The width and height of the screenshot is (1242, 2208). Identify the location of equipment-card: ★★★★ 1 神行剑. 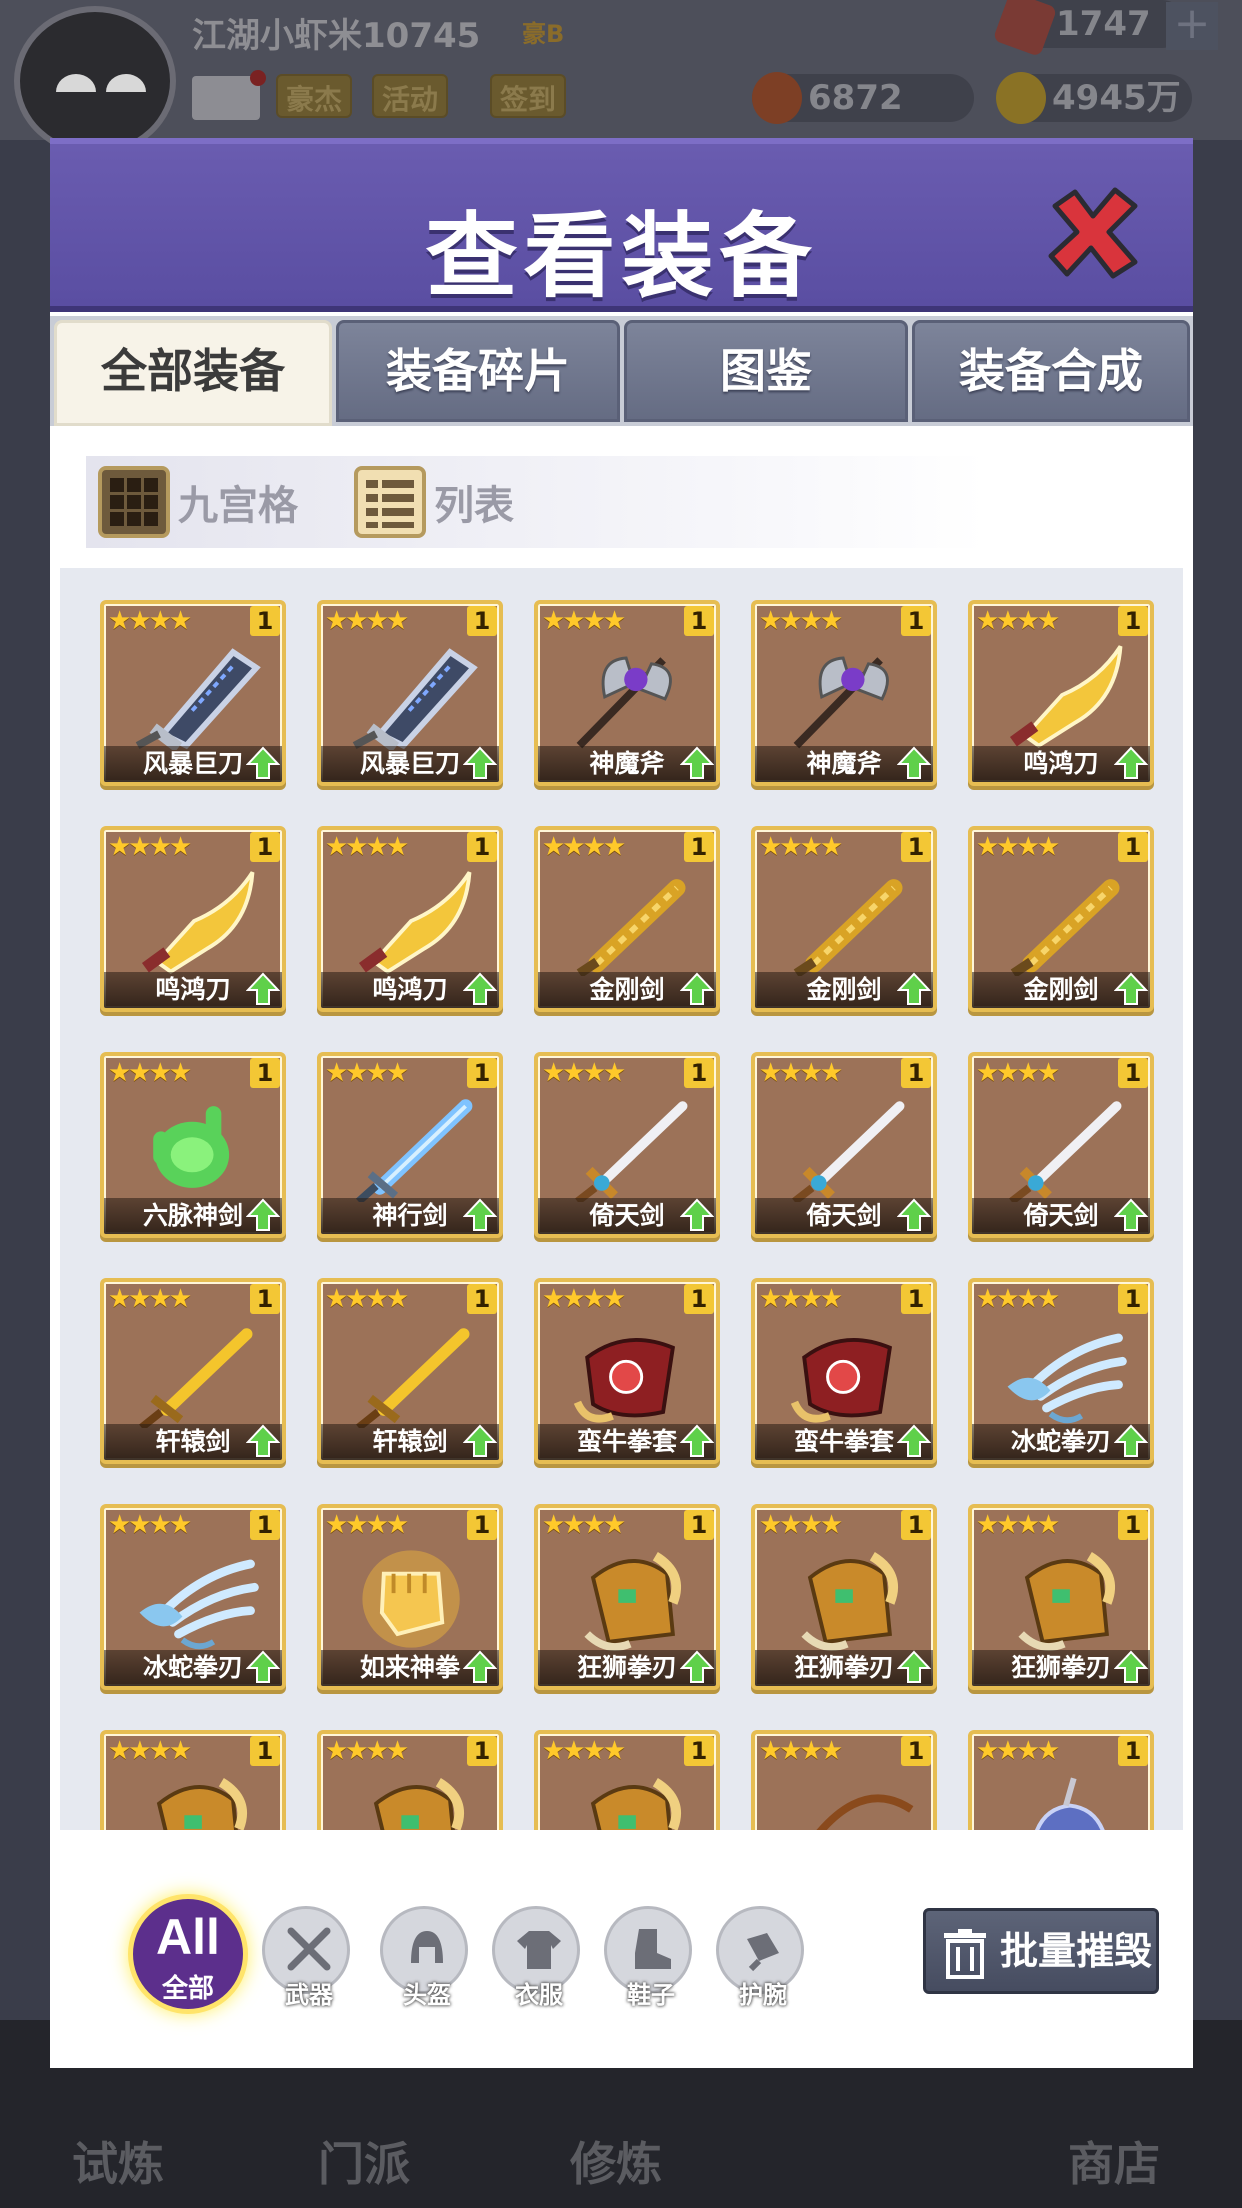
(410, 1145).